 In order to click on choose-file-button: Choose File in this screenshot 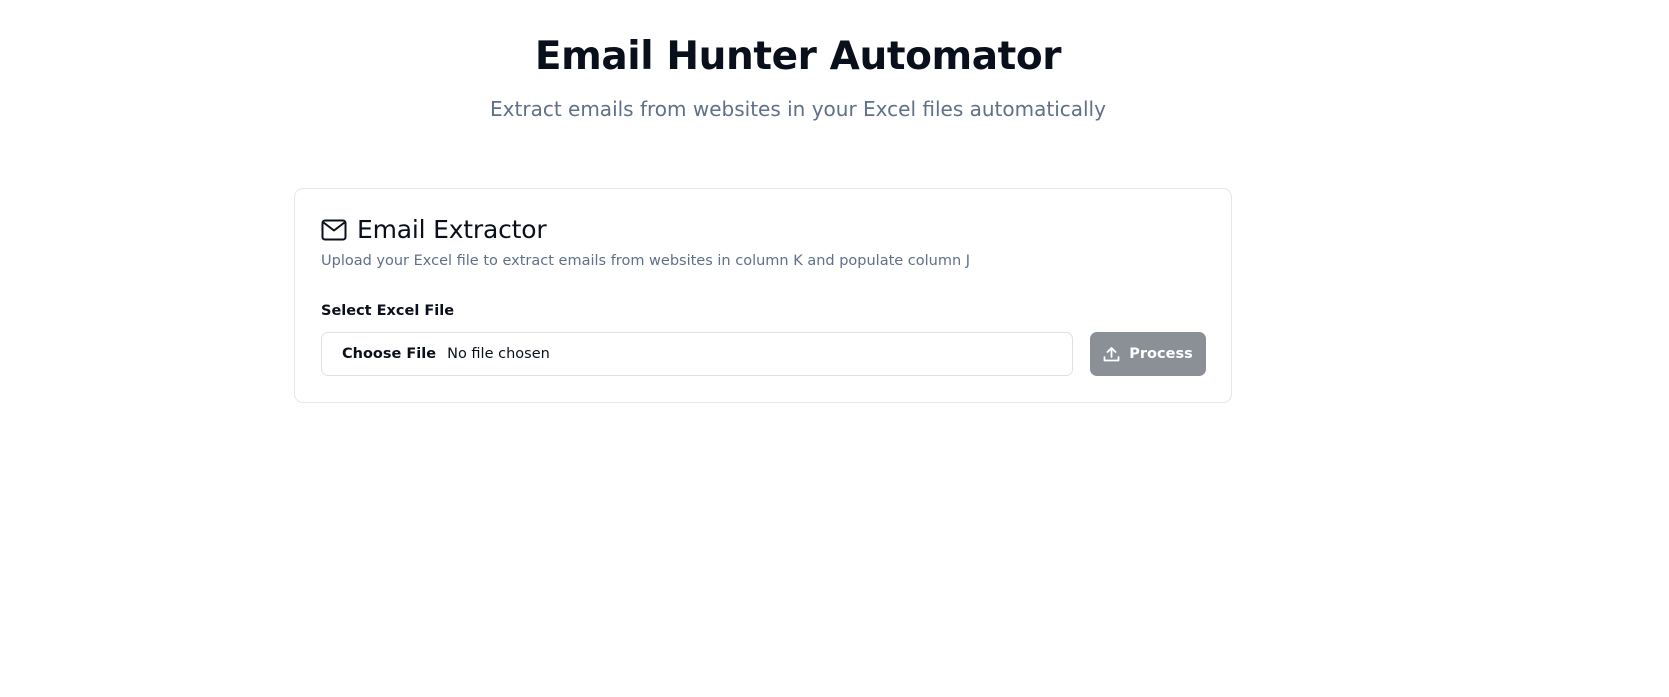, I will do `click(389, 354)`.